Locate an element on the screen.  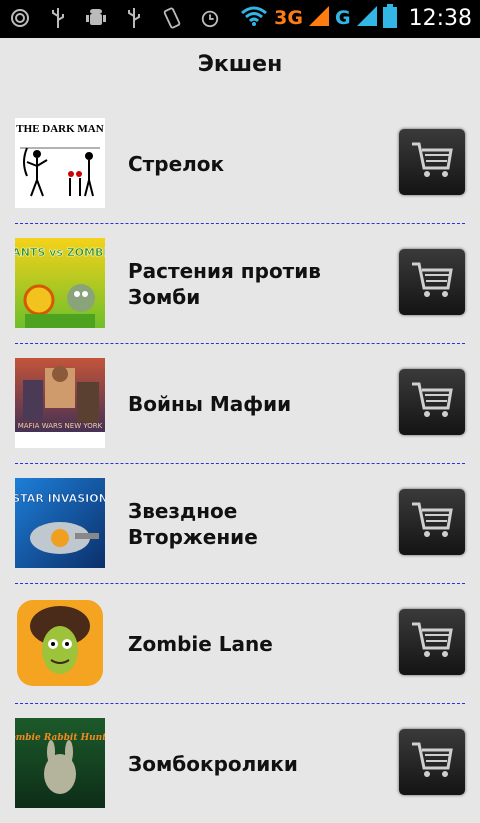
target-icon is located at coordinates (20, 18).